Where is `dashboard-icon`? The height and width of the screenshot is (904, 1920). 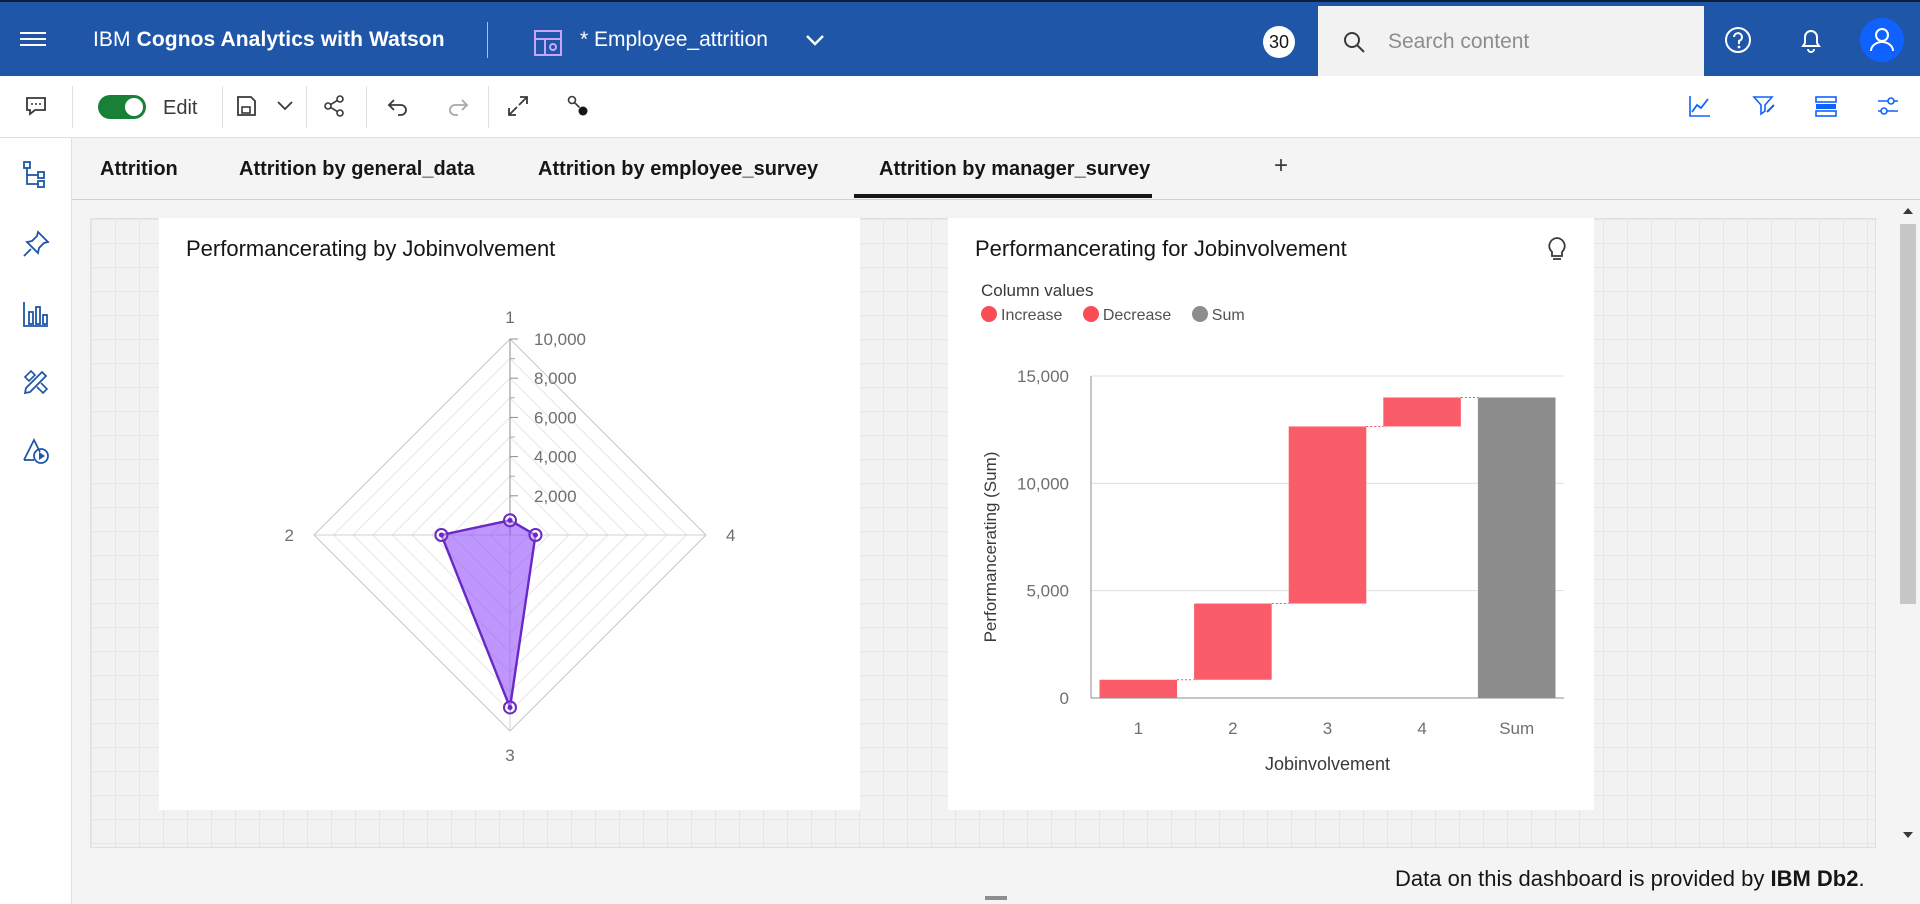
dashboard-icon is located at coordinates (548, 43).